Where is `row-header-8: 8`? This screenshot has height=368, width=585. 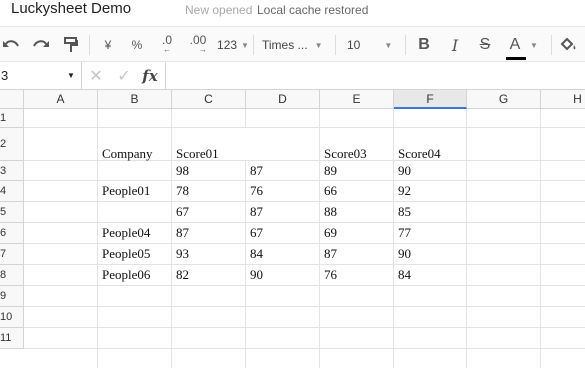
row-header-8: 8 is located at coordinates (12, 275).